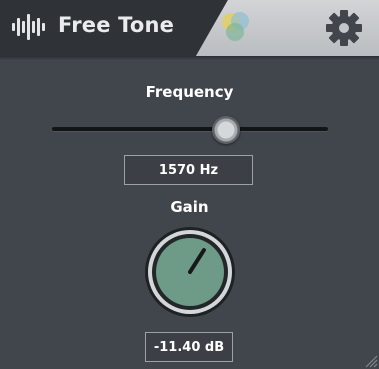 The height and width of the screenshot is (369, 379). I want to click on gear-icon, so click(344, 28).